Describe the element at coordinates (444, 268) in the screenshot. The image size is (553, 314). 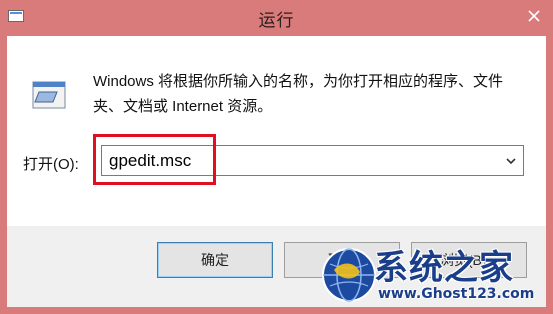
I see `watermark-title: 系统之家` at that location.